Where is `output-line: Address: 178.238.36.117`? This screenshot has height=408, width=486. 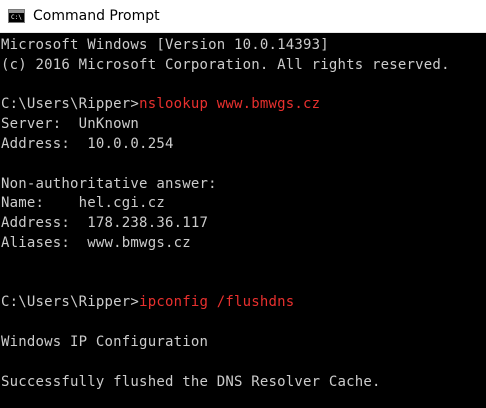
output-line: Address: 178.238.36.117 is located at coordinates (105, 223).